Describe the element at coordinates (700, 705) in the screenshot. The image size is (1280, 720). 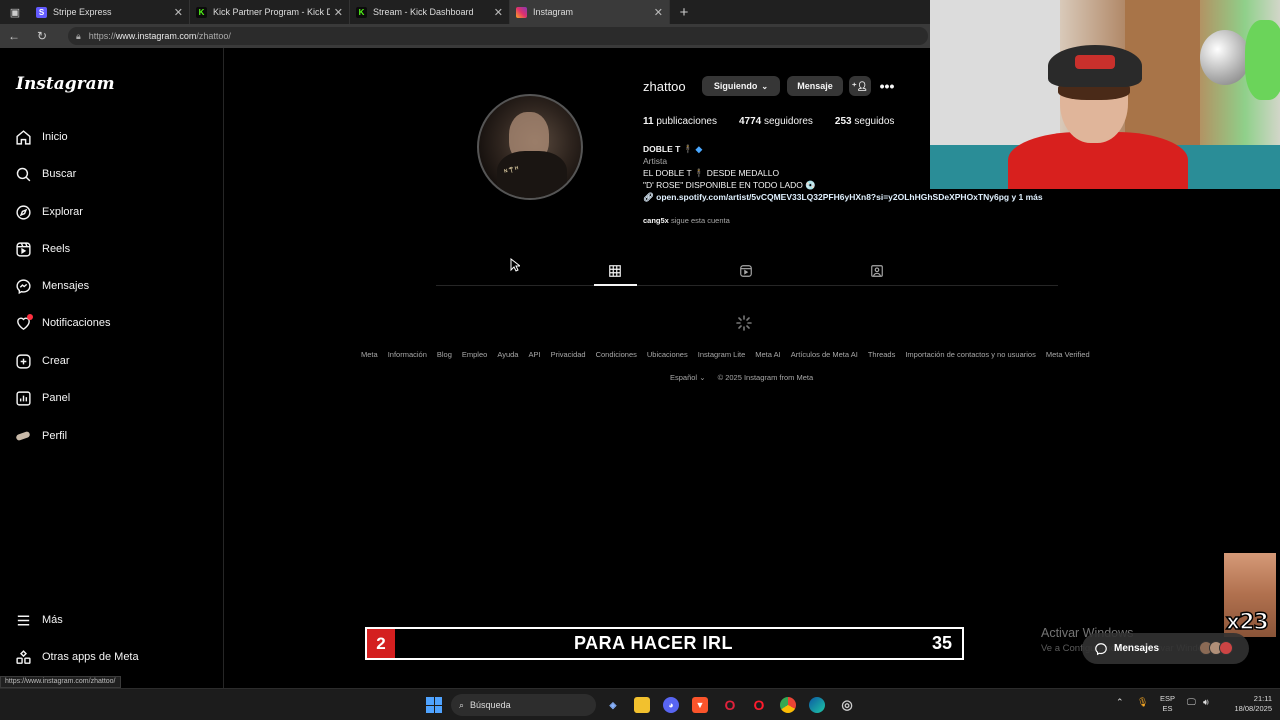
I see `brave-icon: ▼` at that location.